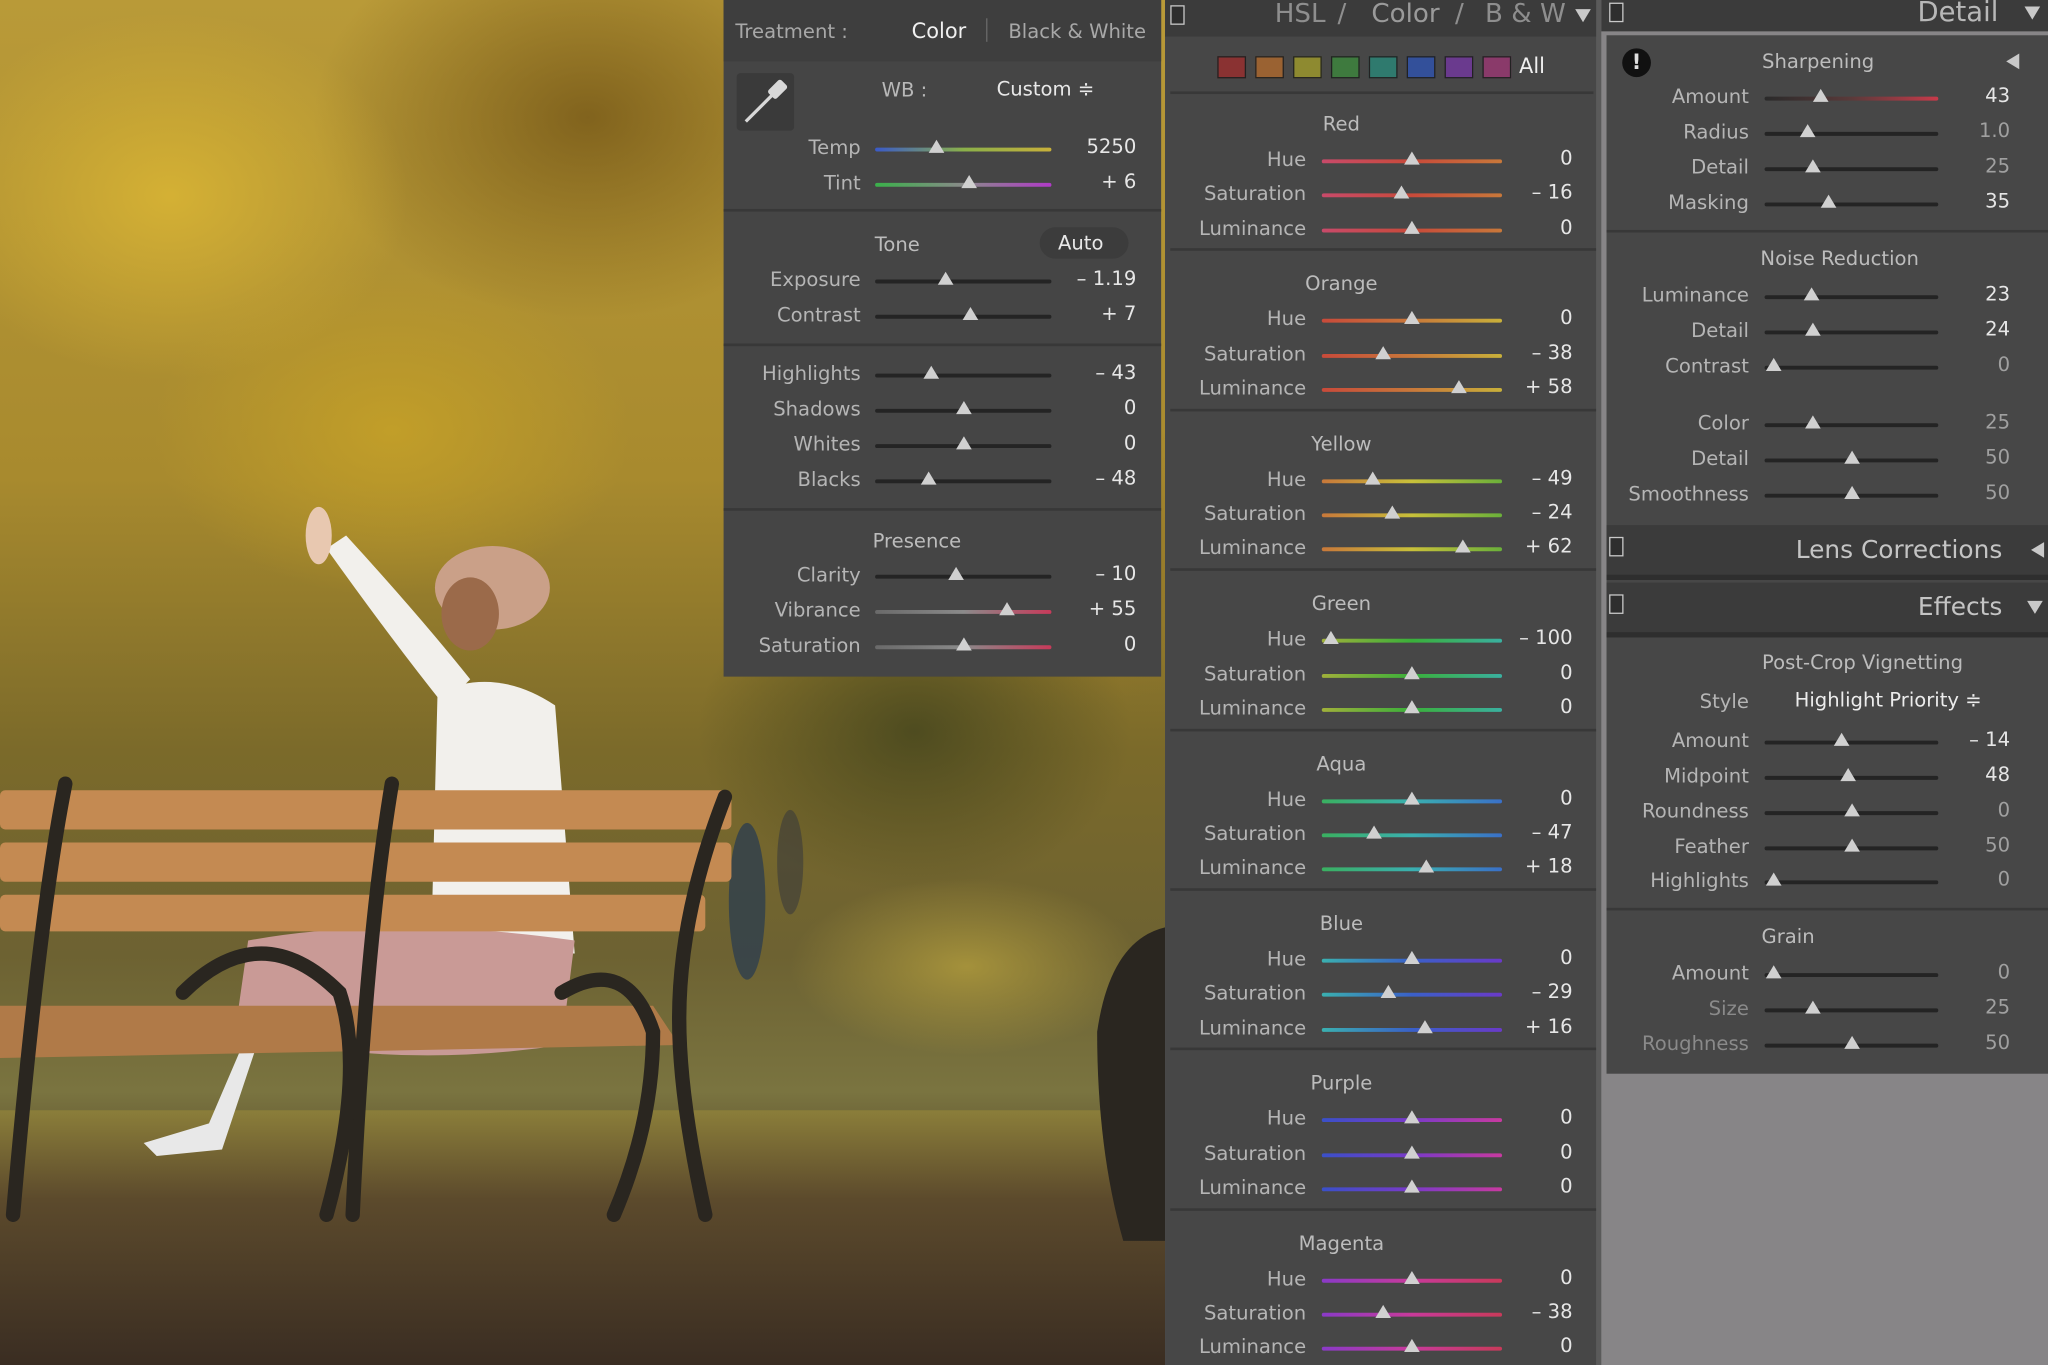 The height and width of the screenshot is (1365, 2048). Describe the element at coordinates (1773, 879) in the screenshot. I see `vignette-highlights-handle` at that location.